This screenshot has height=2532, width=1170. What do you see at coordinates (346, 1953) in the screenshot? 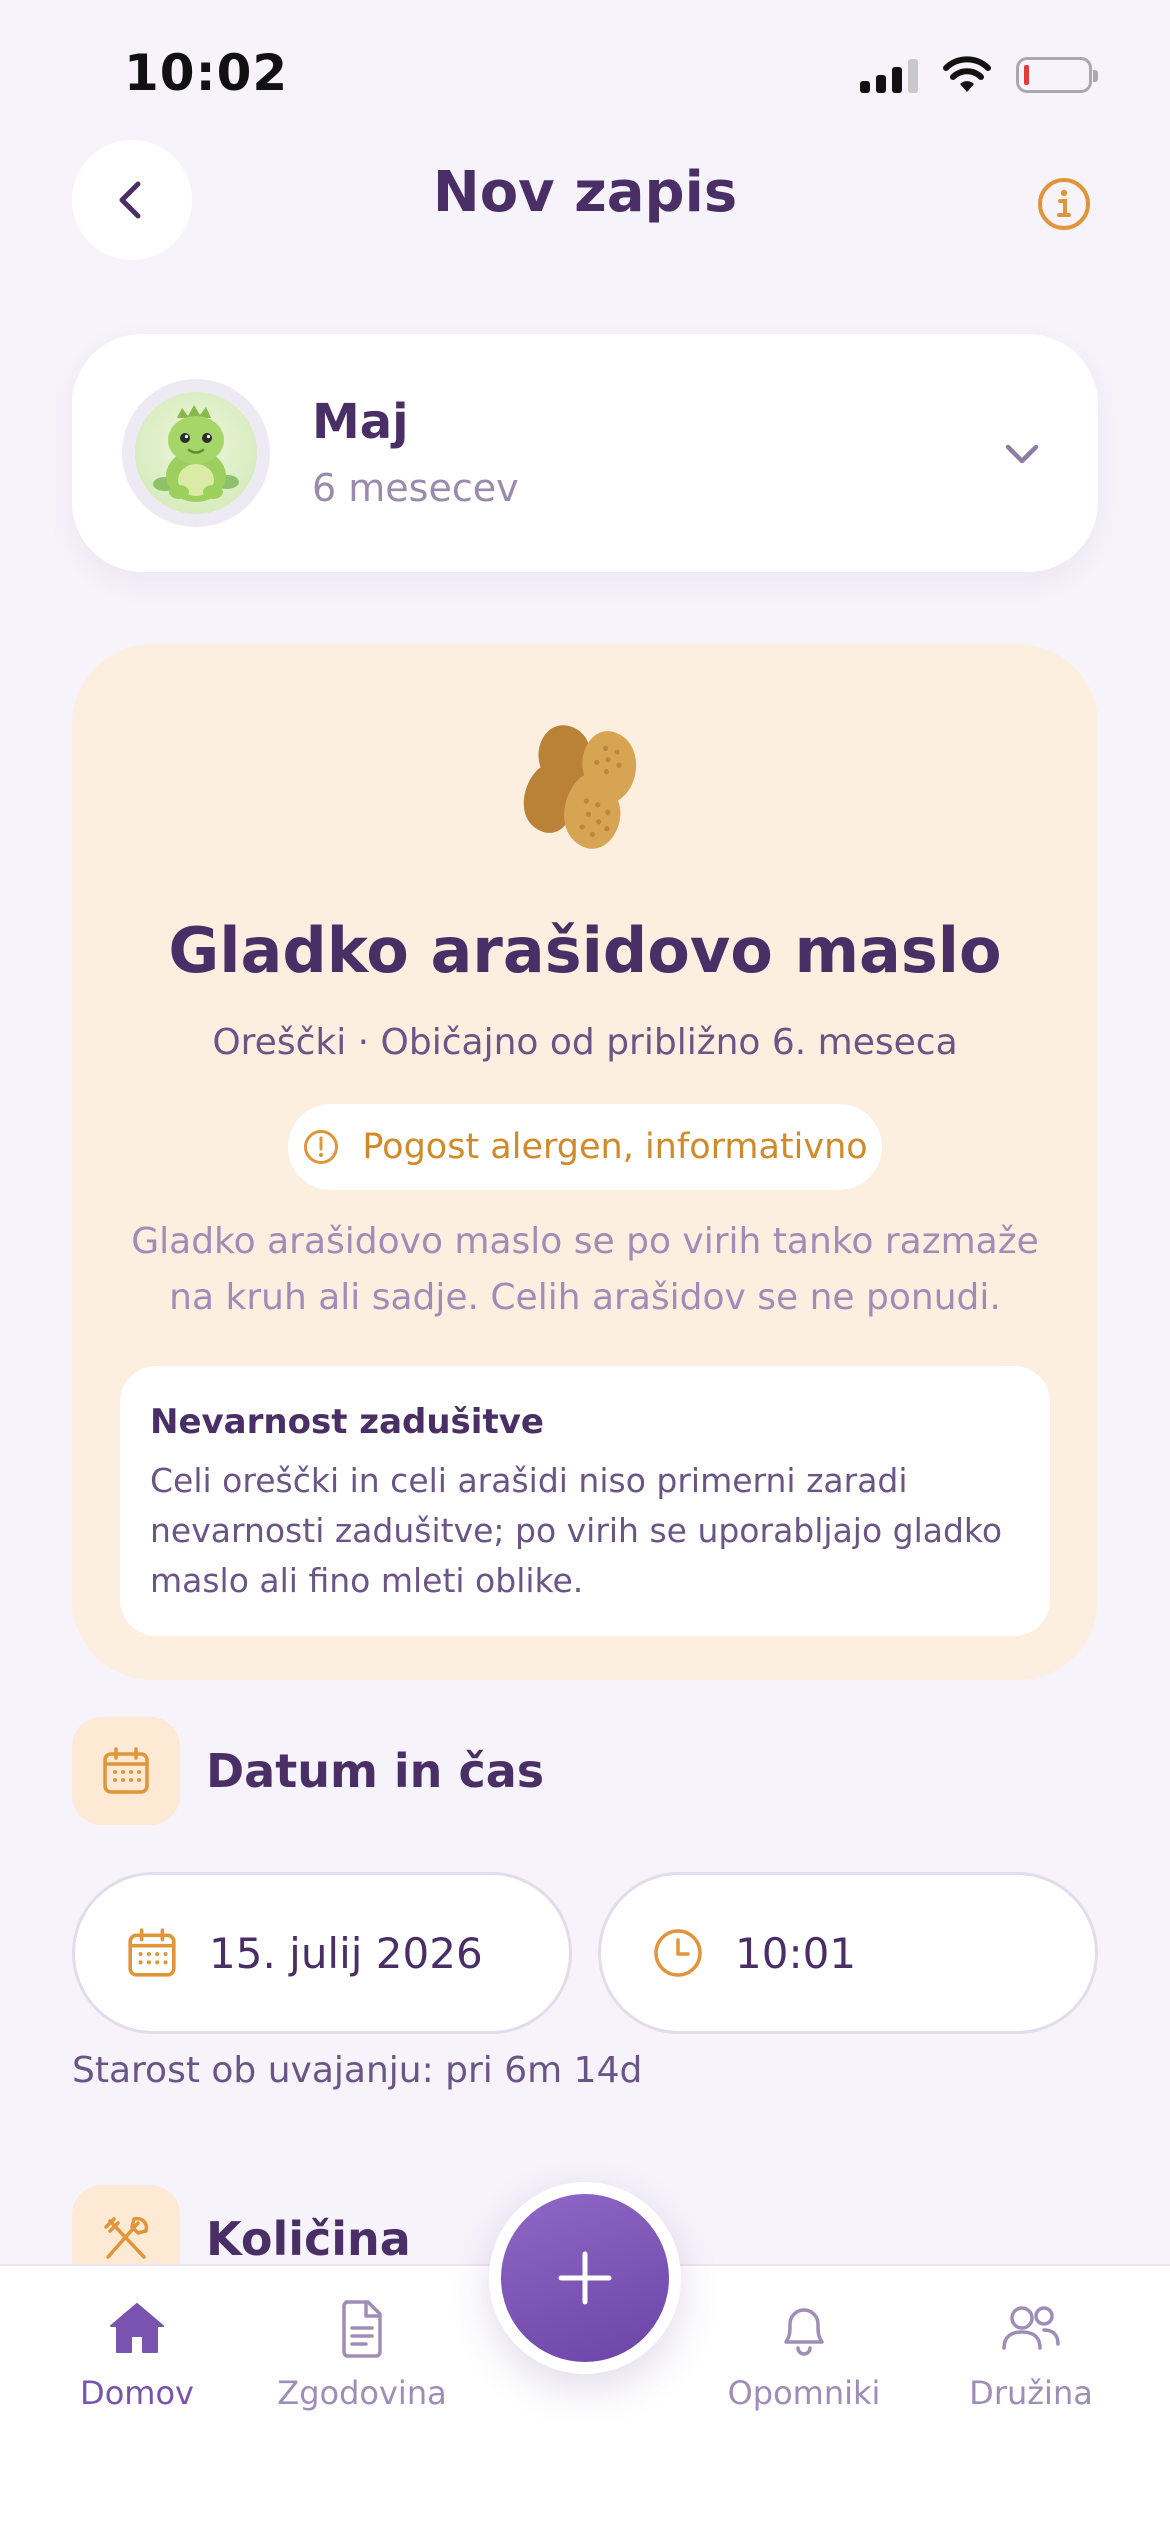
I see `date-value: 15. julij 2026` at bounding box center [346, 1953].